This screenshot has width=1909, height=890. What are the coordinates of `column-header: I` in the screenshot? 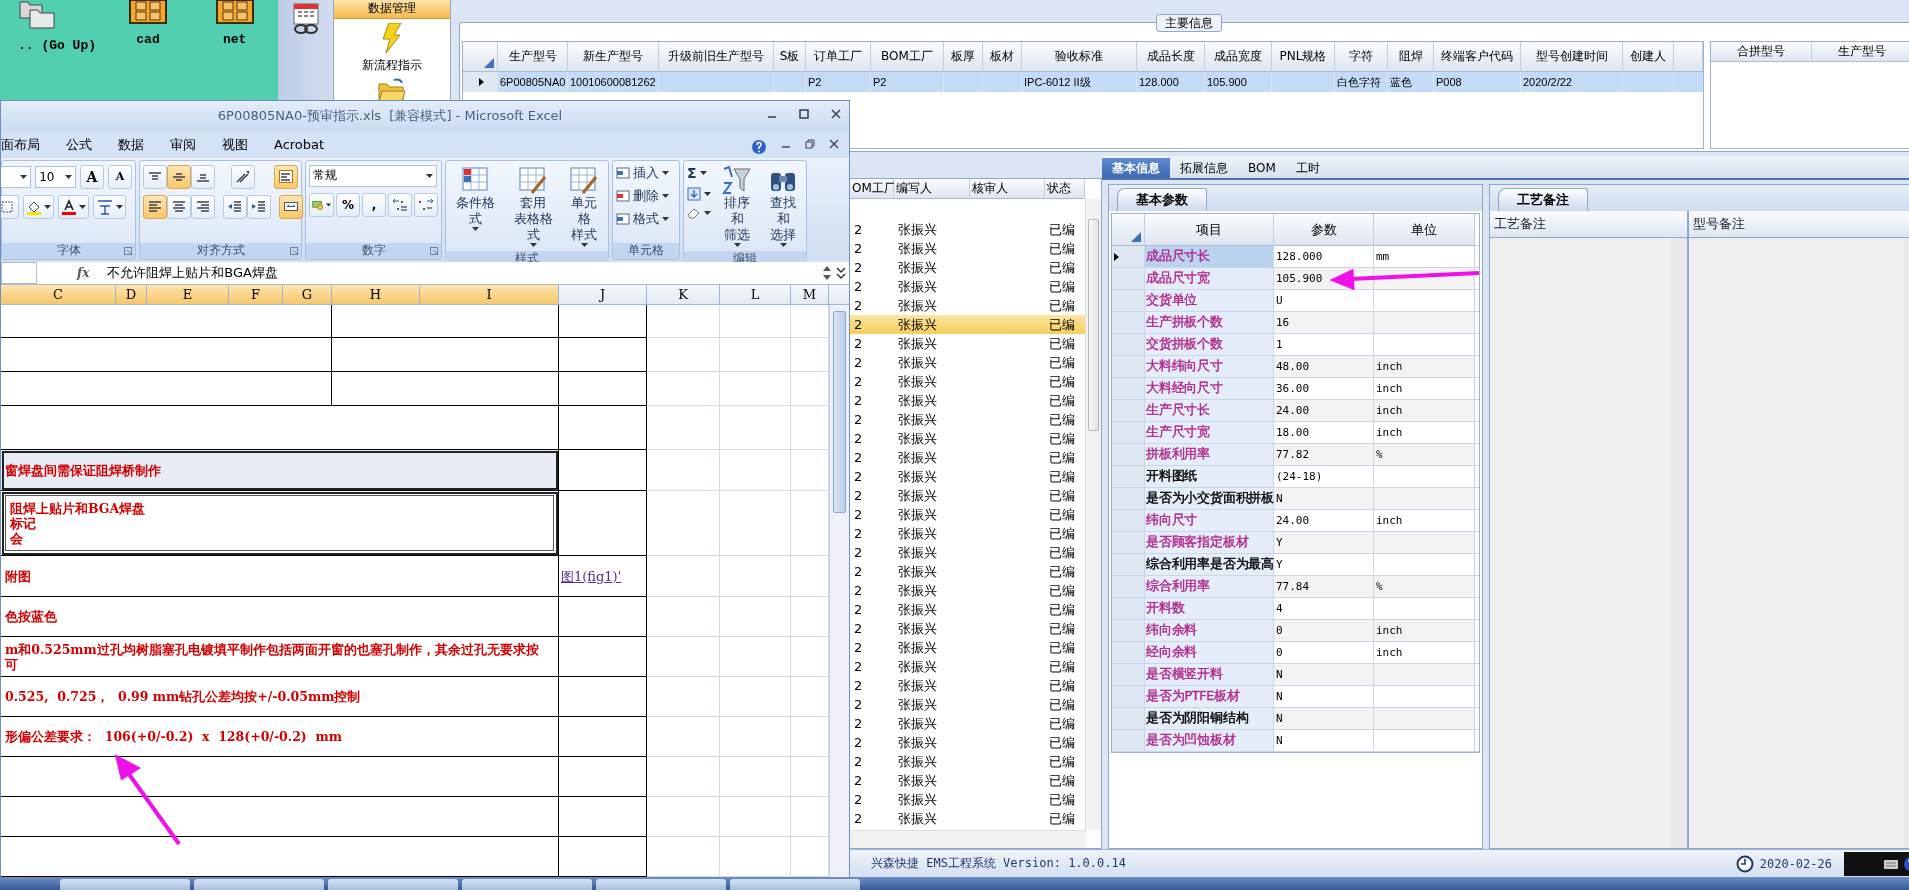 It's located at (489, 294).